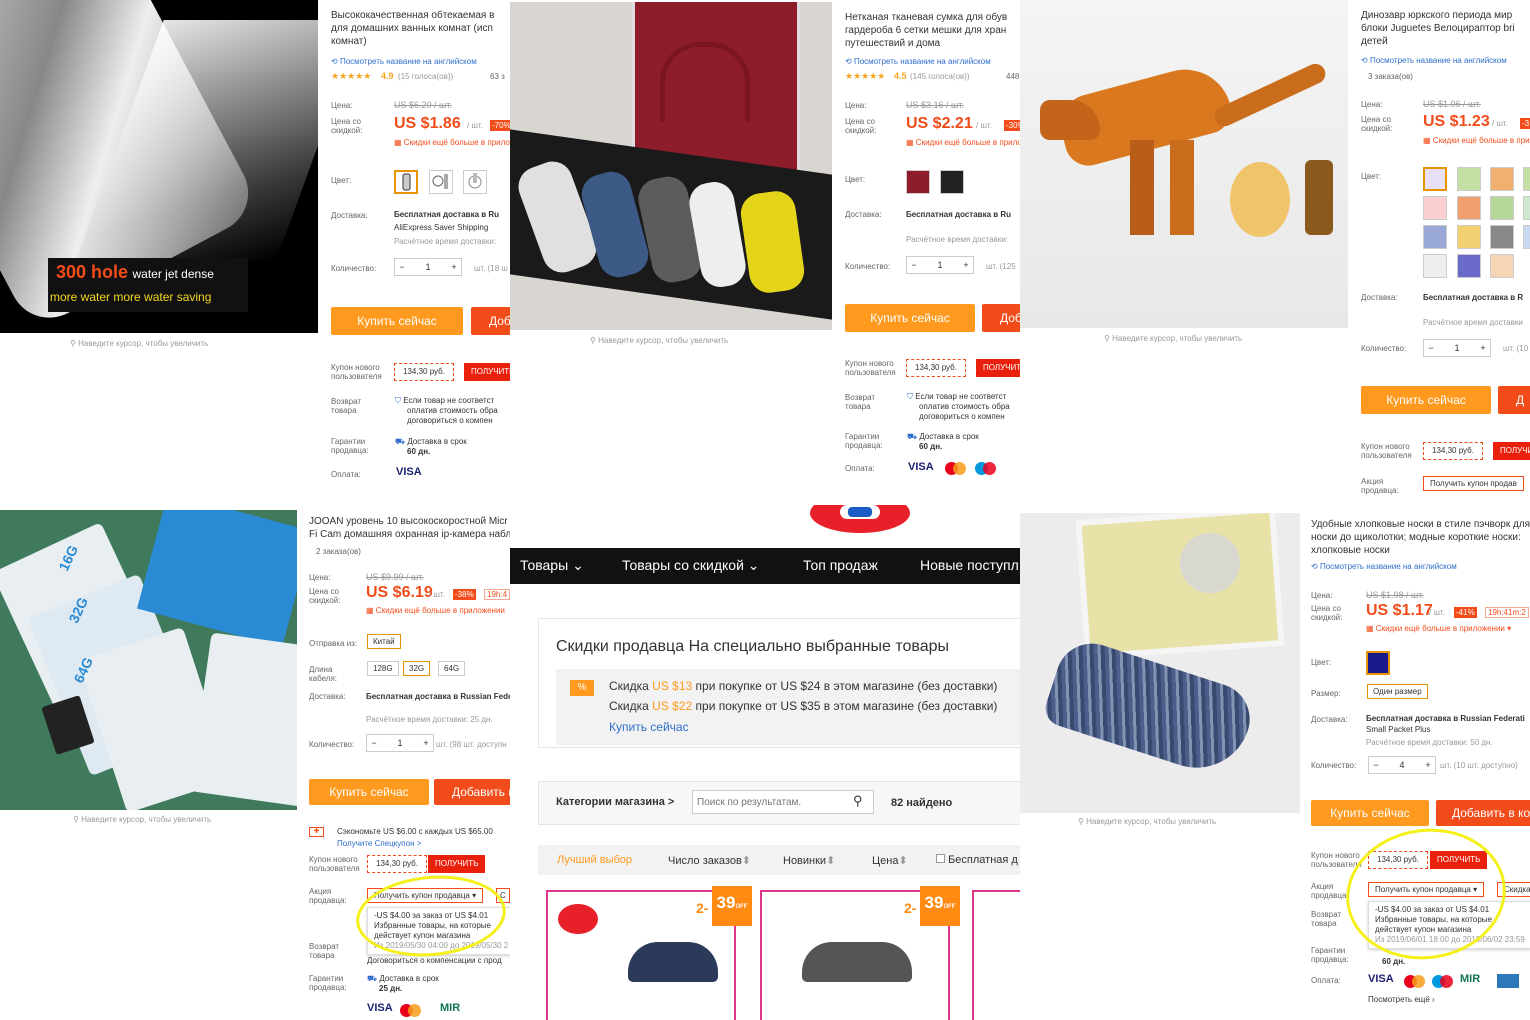 This screenshot has width=1530, height=1020. What do you see at coordinates (926, 17) in the screenshot?
I see `product-title-line1: Нетканая тканевая сумка для обув` at bounding box center [926, 17].